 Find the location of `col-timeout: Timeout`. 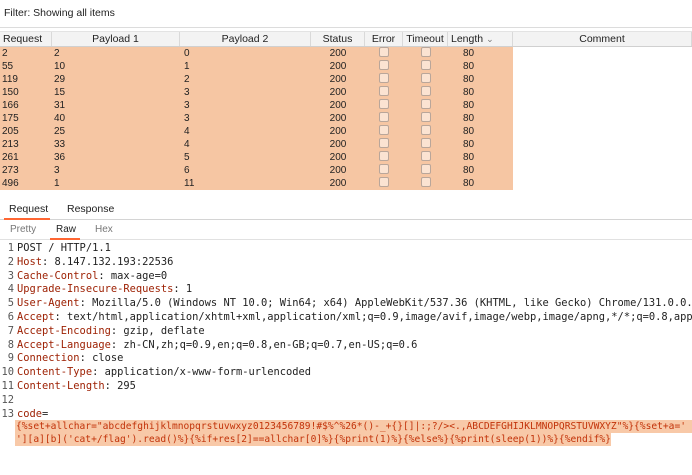

col-timeout: Timeout is located at coordinates (425, 39).